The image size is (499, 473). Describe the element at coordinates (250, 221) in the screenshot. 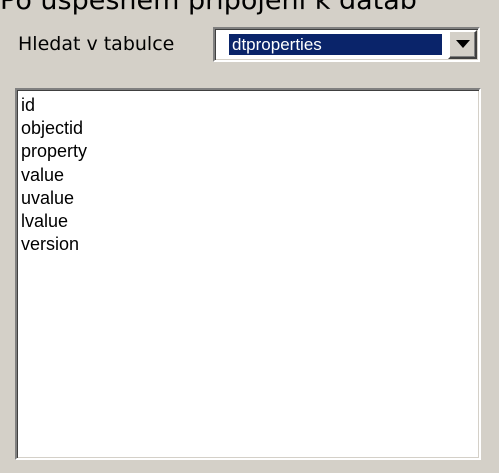

I see `list-item: lvalue` at that location.